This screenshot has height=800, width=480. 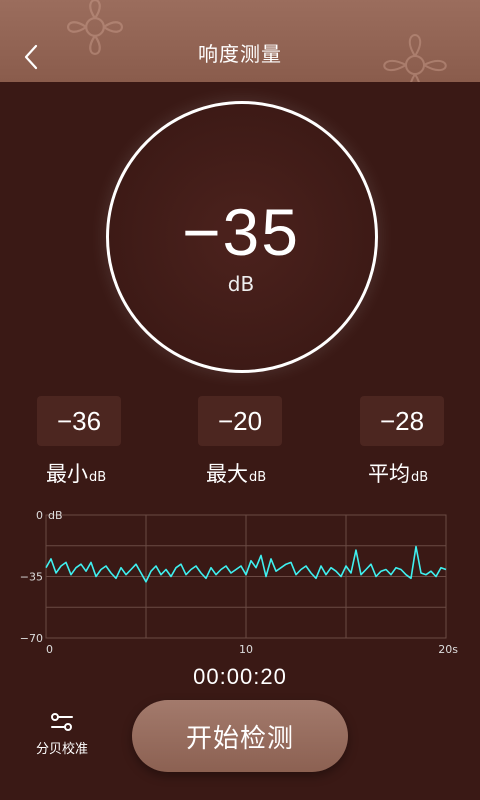 What do you see at coordinates (39, 515) in the screenshot?
I see `y-tick-label: 0` at bounding box center [39, 515].